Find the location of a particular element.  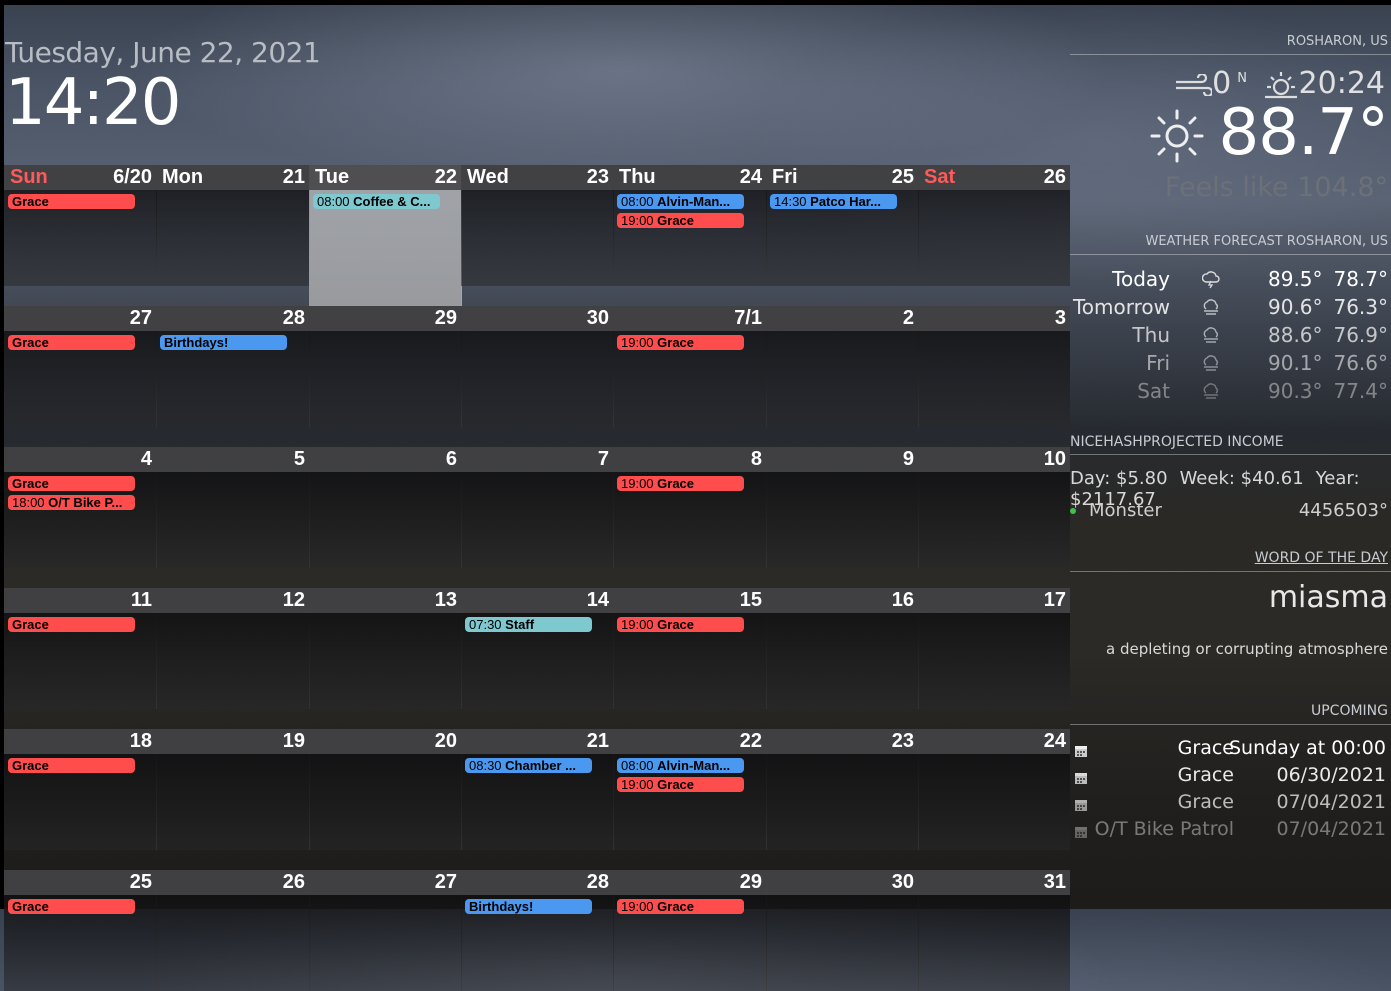

rig-value: 4456503° is located at coordinates (1343, 510).